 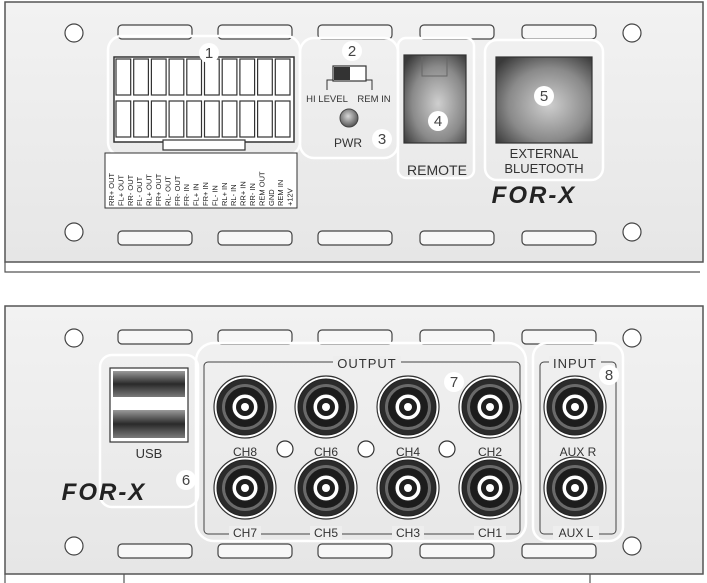 What do you see at coordinates (149, 190) in the screenshot?
I see `pin-label: RL+ OUT` at bounding box center [149, 190].